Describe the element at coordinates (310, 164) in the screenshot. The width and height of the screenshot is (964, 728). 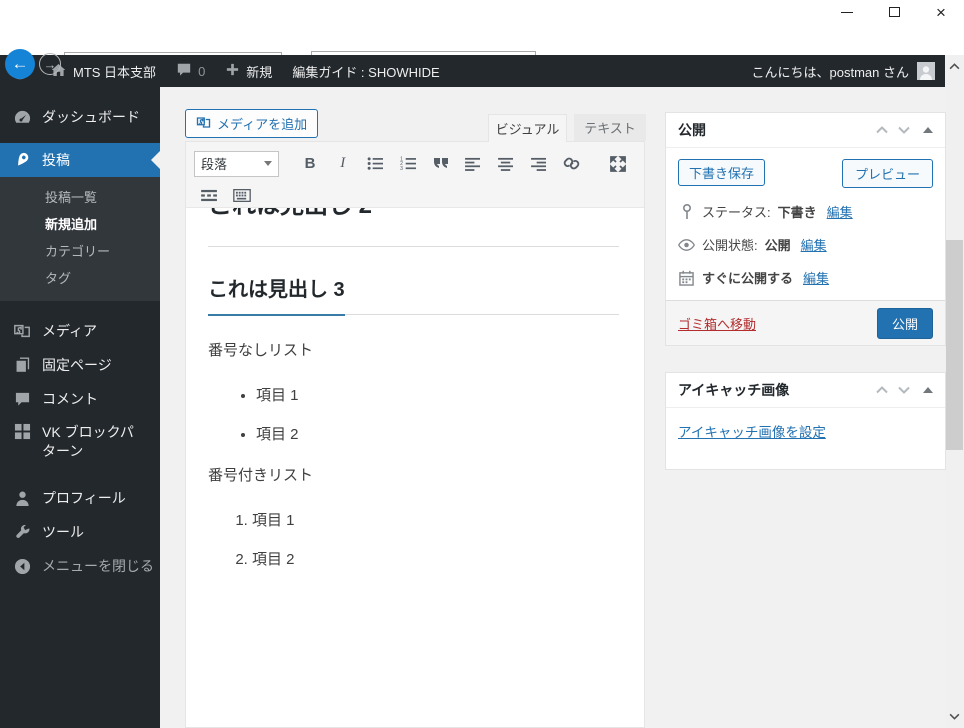
I see `bold-button: B` at that location.